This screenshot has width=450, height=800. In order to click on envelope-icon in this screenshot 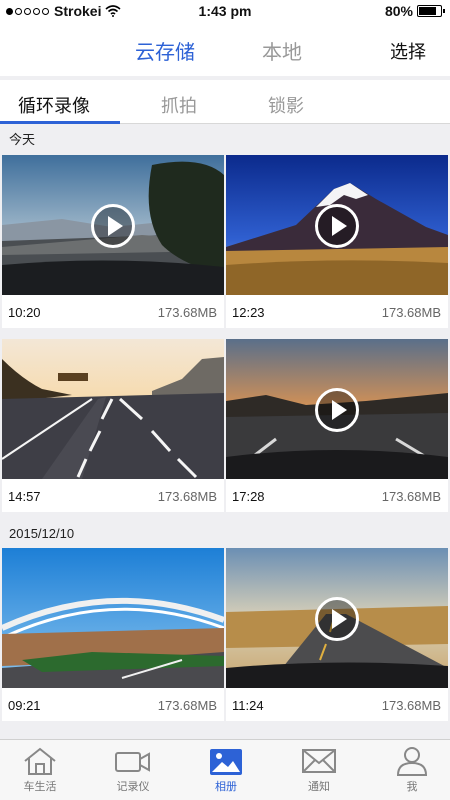, I will do `click(319, 761)`.